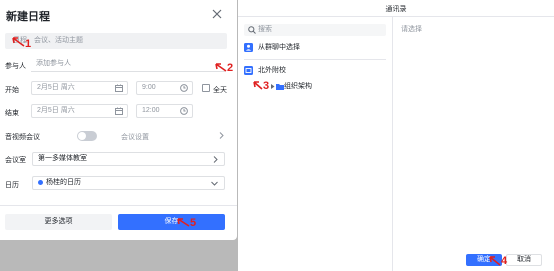 The height and width of the screenshot is (271, 554). I want to click on annotation-2: 2, so click(230, 68).